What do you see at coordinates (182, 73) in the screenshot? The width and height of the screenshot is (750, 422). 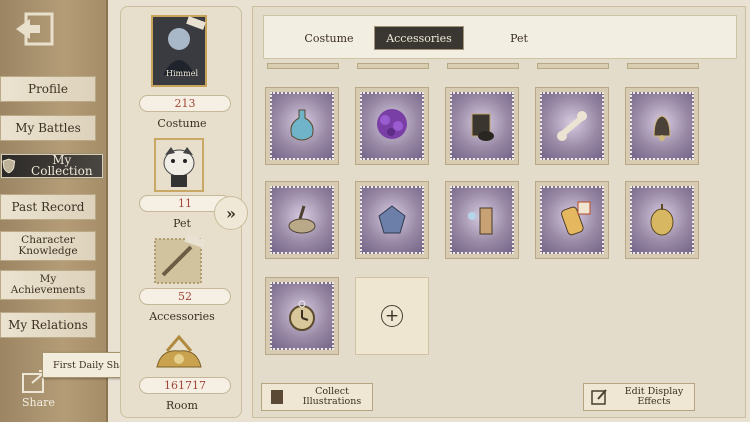 I see `character-name: Himmel` at bounding box center [182, 73].